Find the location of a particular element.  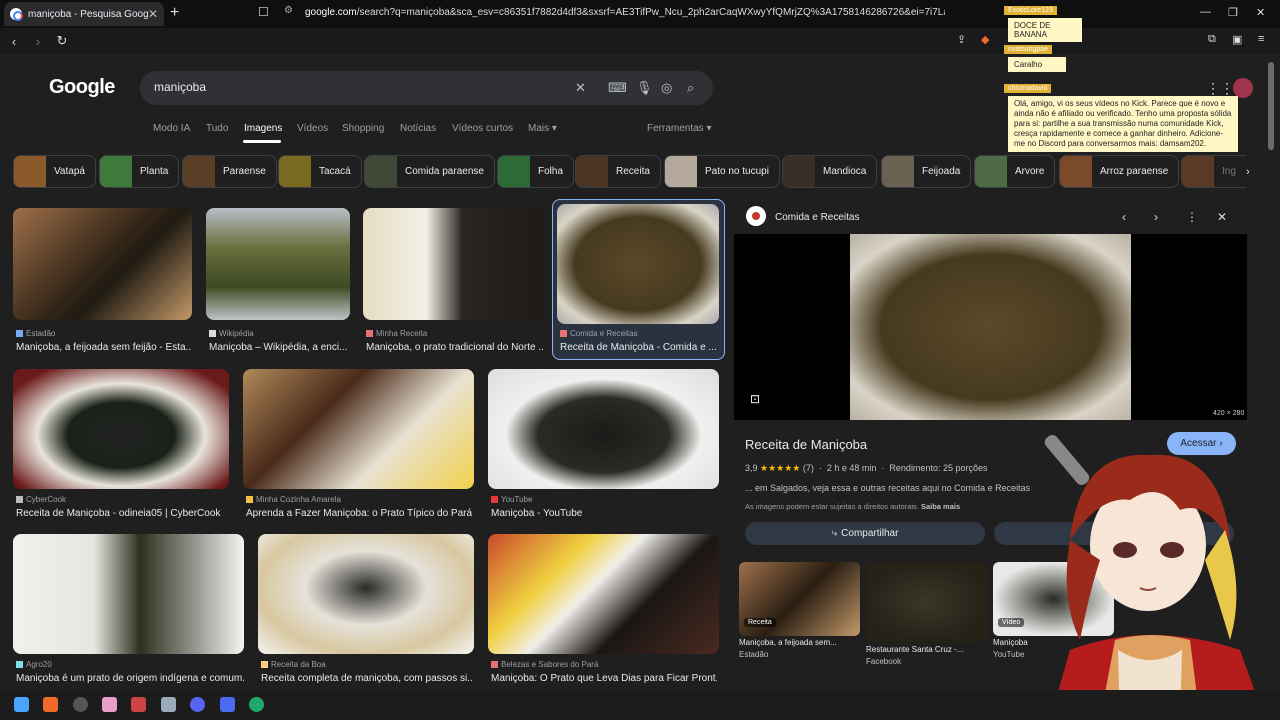

sidebar-icon: ▣ is located at coordinates (1237, 39).